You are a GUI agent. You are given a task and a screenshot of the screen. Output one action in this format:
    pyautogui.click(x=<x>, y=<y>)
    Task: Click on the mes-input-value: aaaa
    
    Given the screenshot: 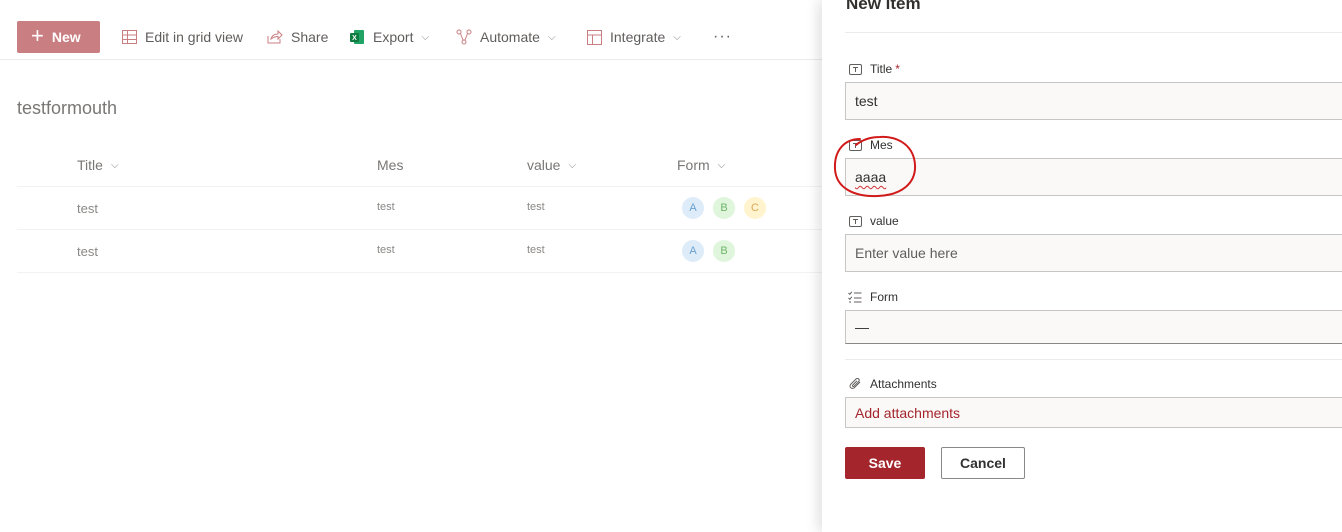 What is the action you would take?
    pyautogui.click(x=871, y=177)
    